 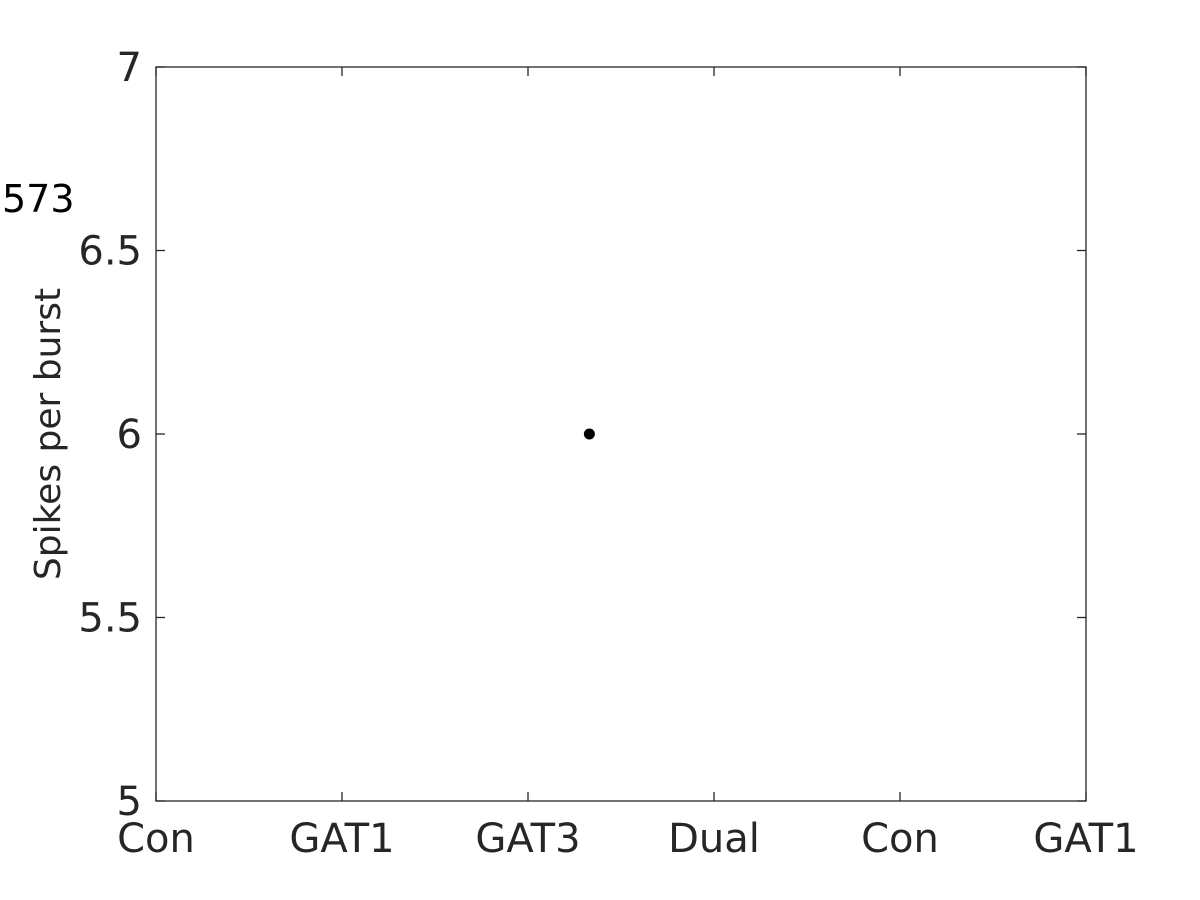 What do you see at coordinates (129, 802) in the screenshot?
I see `y-tick-label: 5` at bounding box center [129, 802].